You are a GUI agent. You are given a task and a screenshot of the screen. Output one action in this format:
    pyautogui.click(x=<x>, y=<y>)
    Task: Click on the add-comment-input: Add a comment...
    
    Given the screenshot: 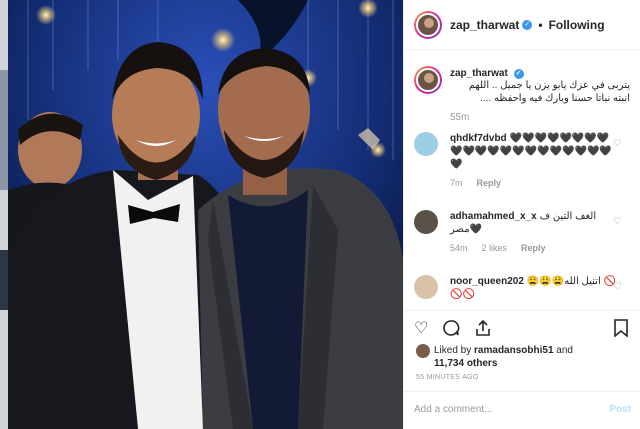 What is the action you would take?
    pyautogui.click(x=453, y=411)
    